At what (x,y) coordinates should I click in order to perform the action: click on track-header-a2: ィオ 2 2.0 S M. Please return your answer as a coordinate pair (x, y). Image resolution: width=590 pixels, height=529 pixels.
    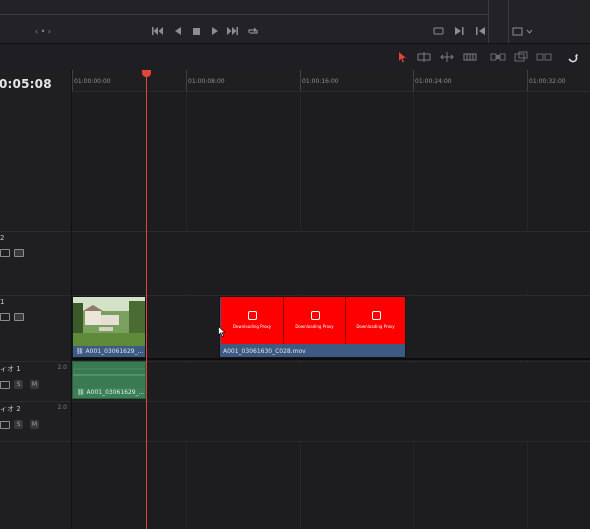
    Looking at the image, I should click on (35, 421).